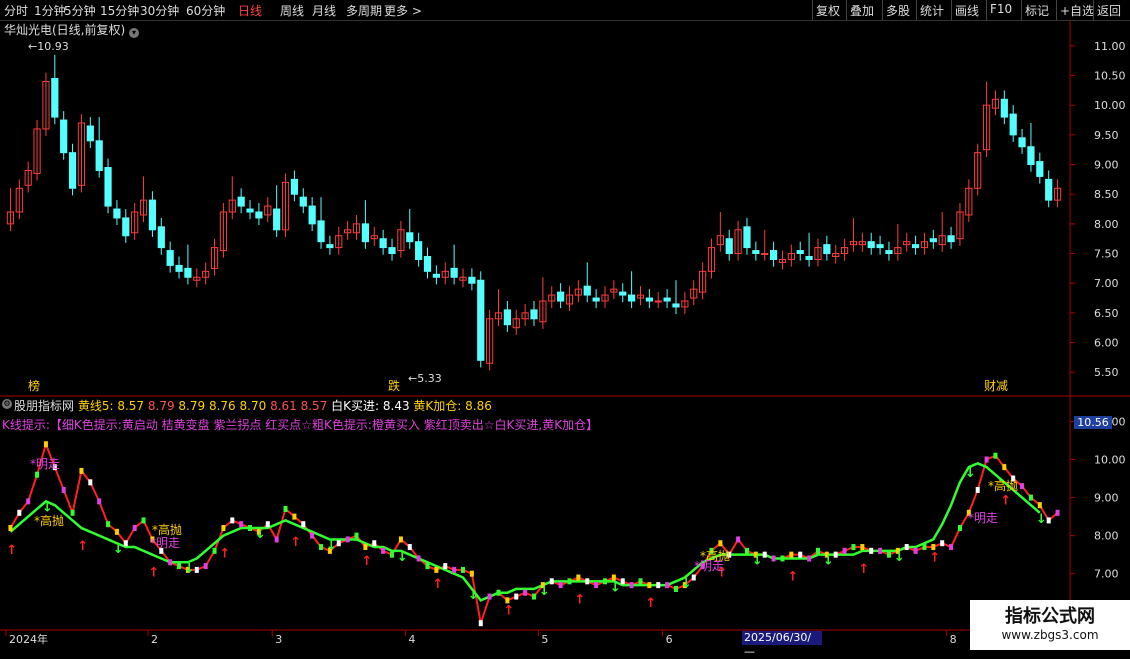  I want to click on period-tab-0: 分时, so click(16, 10).